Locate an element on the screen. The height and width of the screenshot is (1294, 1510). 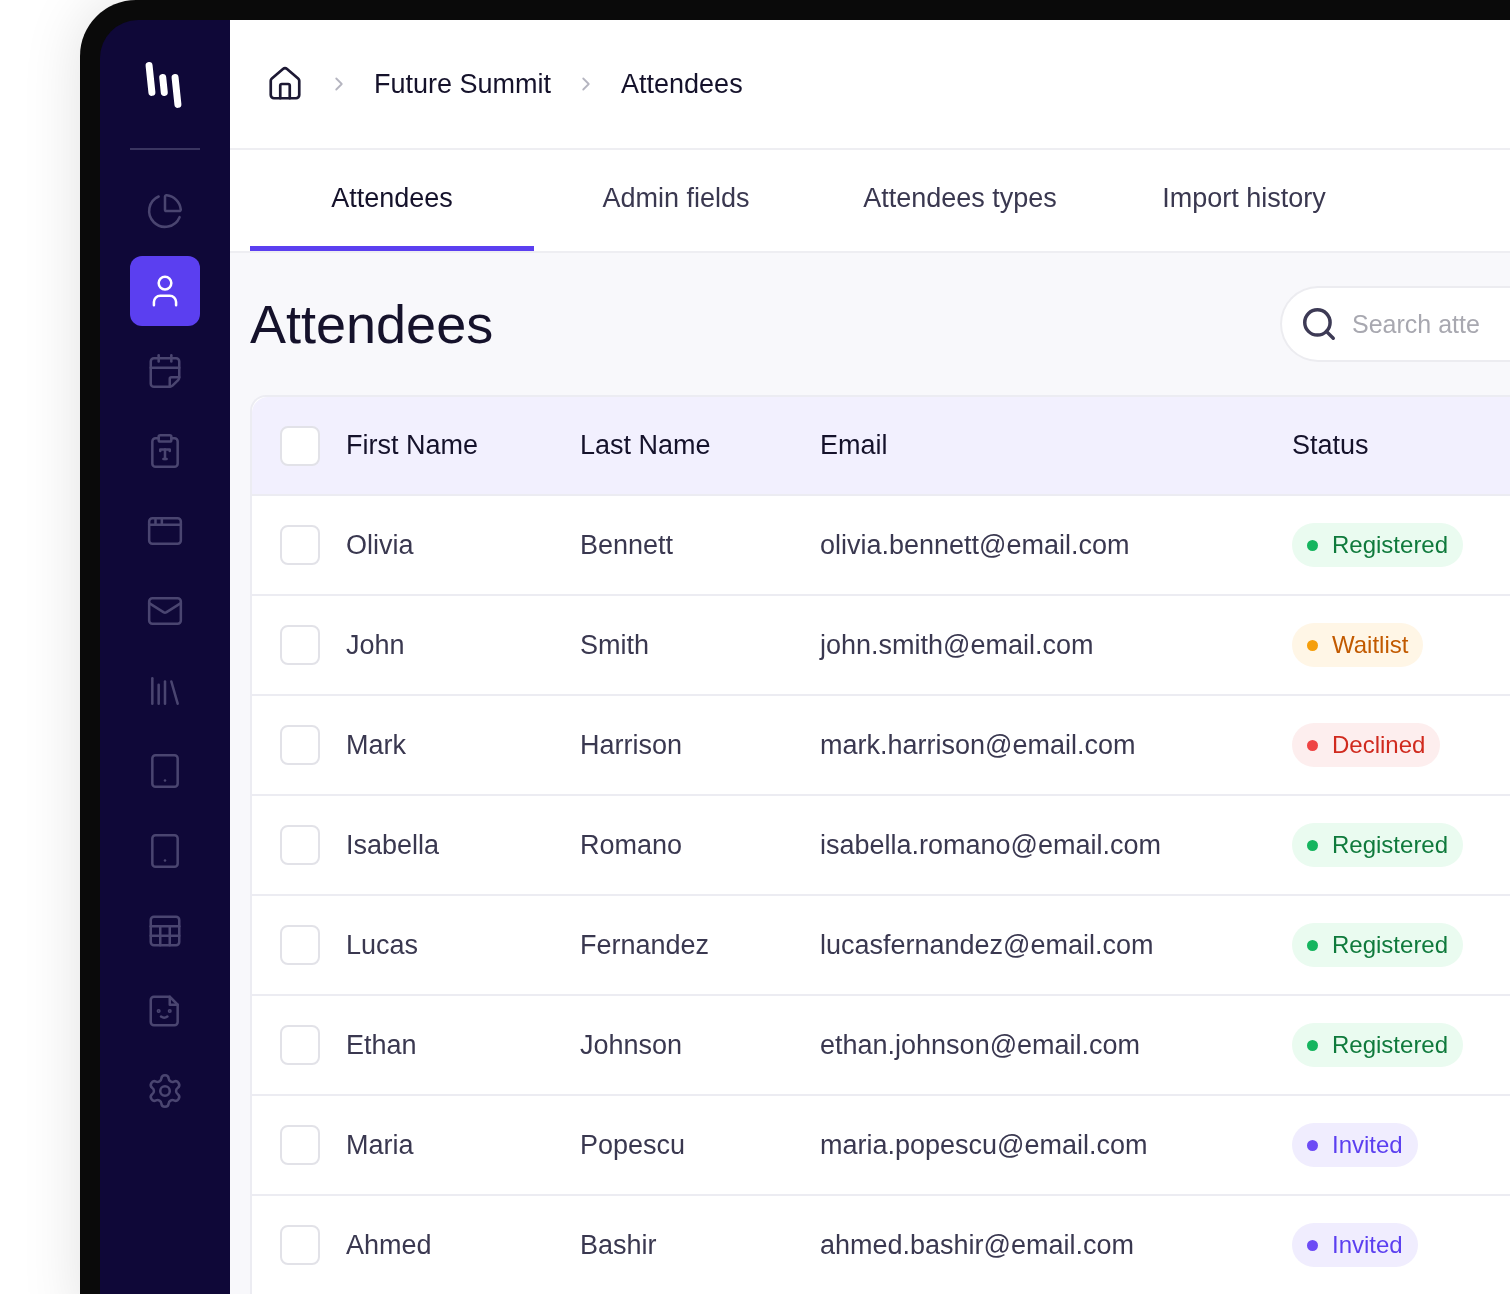
table-cell: Smith is located at coordinates (615, 644).